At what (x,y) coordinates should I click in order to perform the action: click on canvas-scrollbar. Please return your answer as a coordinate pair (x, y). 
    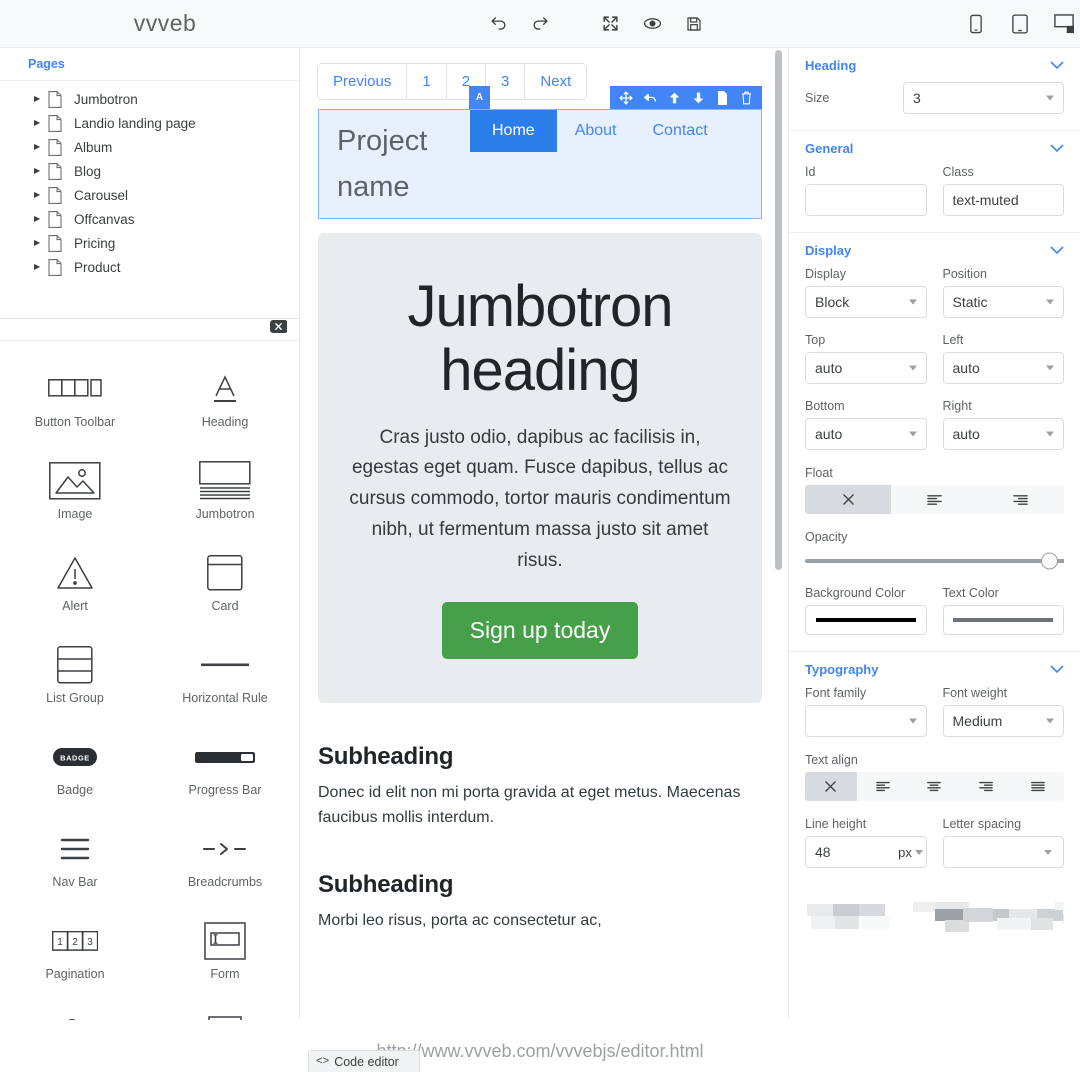
    Looking at the image, I should click on (778, 310).